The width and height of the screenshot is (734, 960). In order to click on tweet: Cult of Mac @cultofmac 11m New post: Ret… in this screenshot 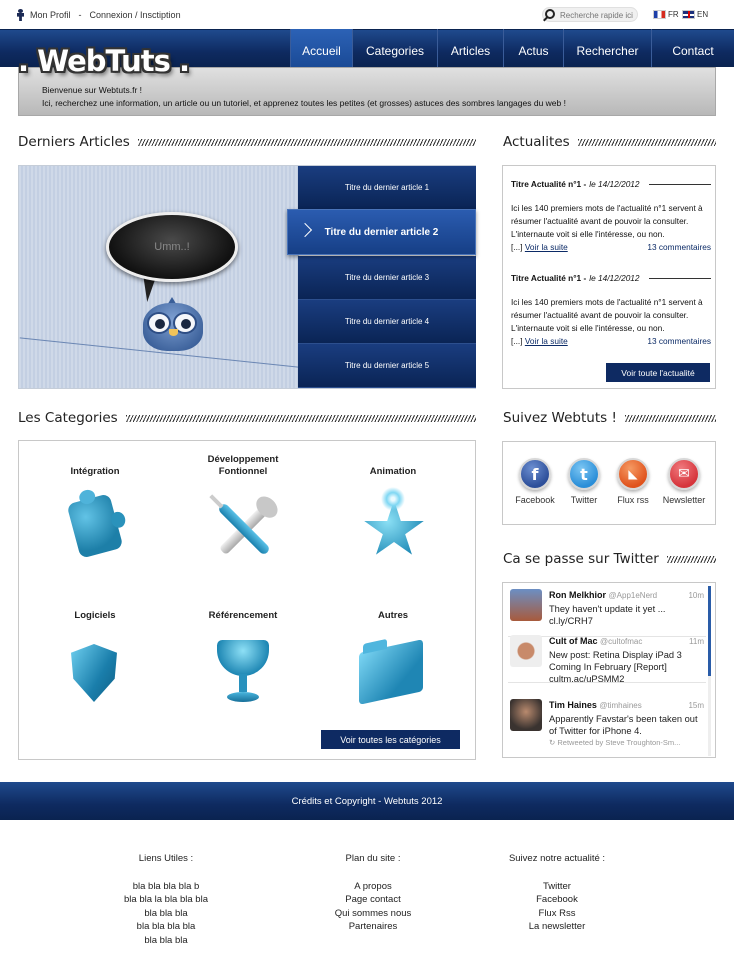, I will do `click(607, 657)`.